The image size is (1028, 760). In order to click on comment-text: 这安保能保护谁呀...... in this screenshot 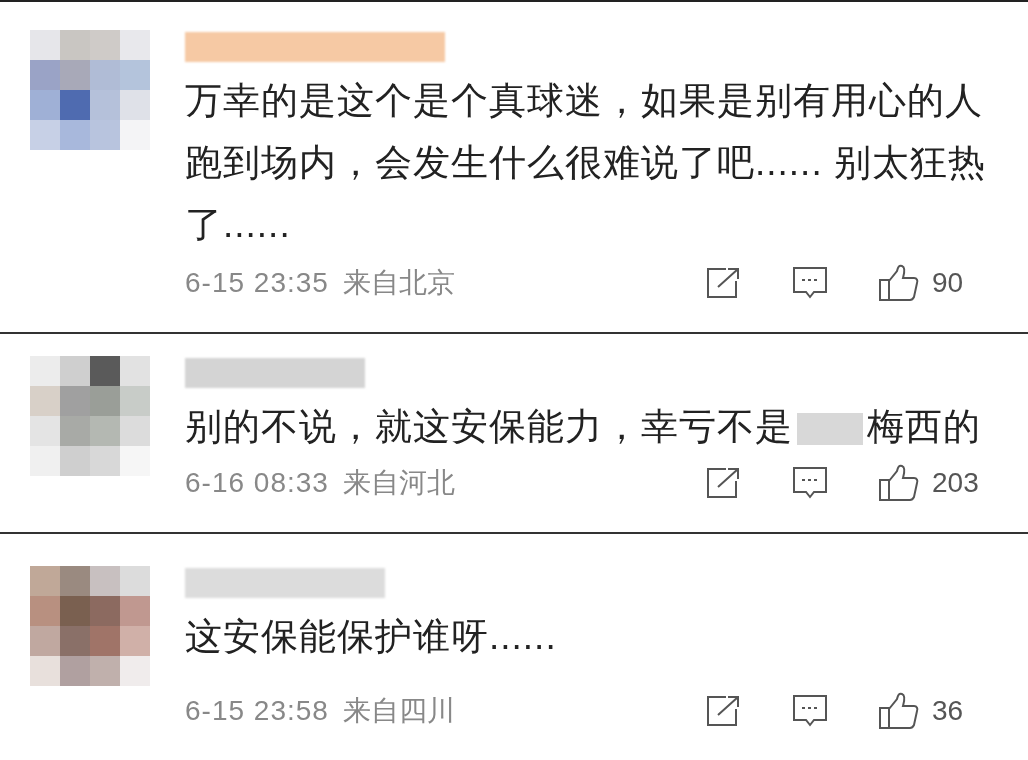, I will do `click(371, 637)`.